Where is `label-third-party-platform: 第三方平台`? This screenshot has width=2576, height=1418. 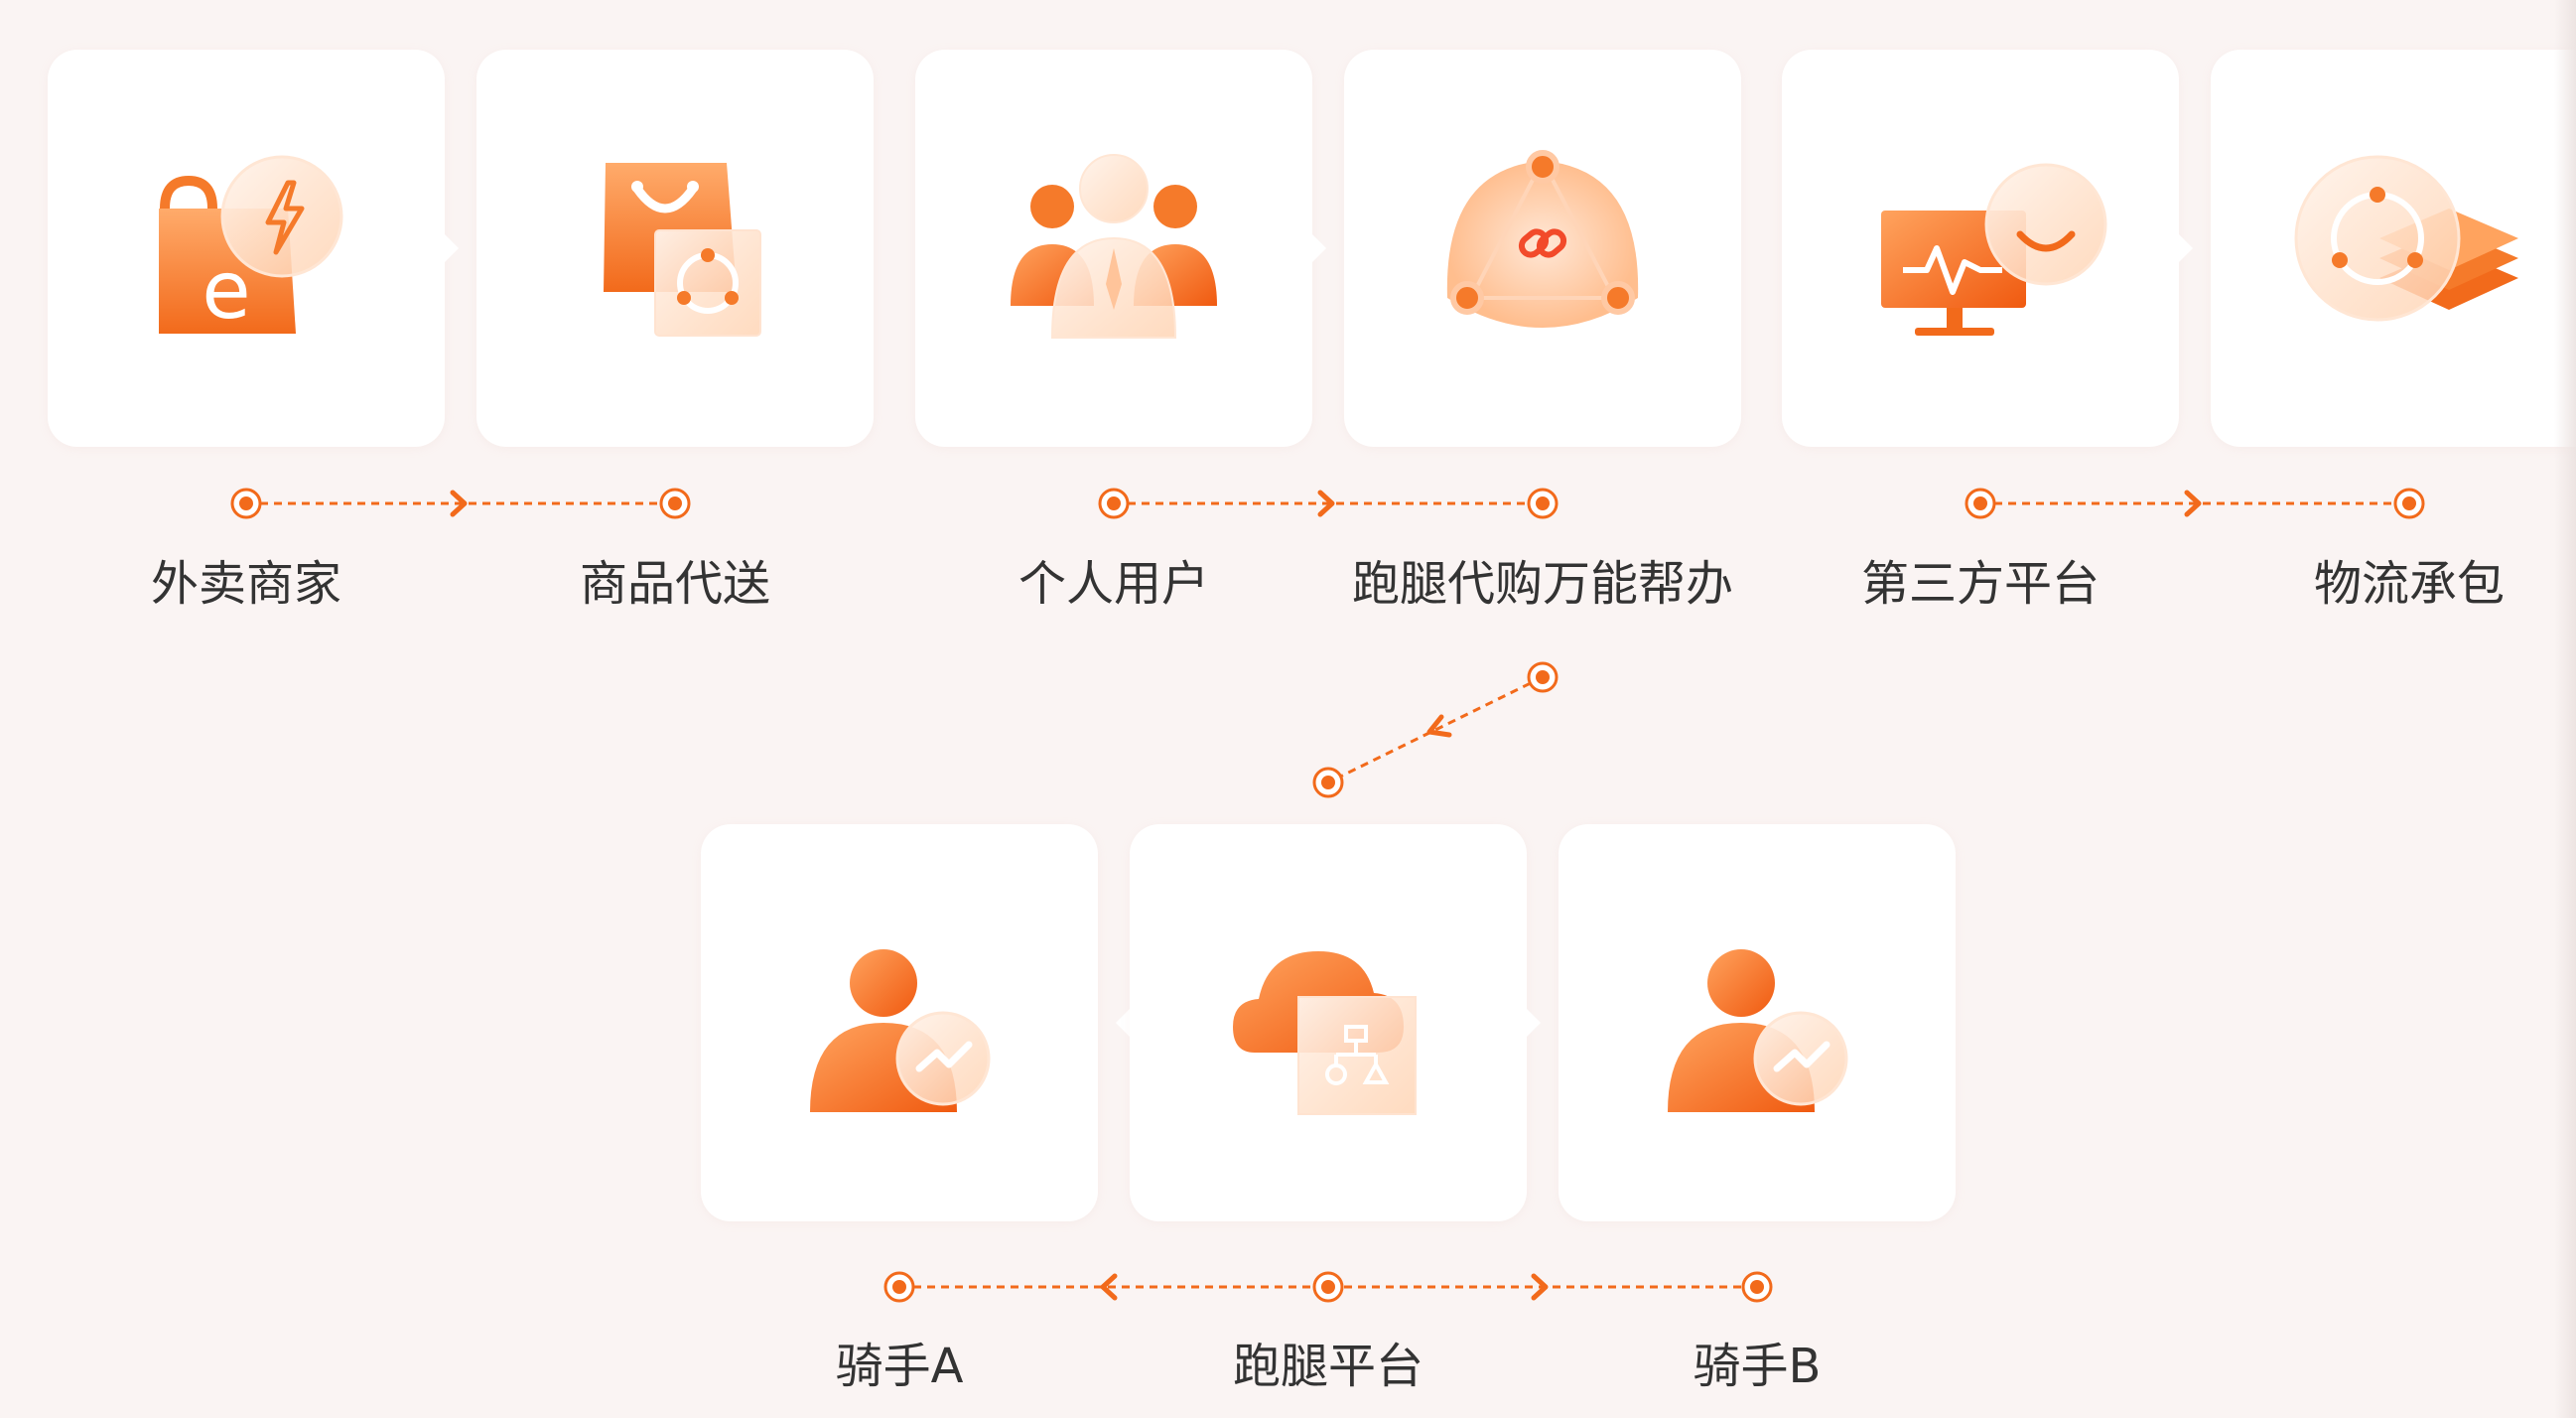 label-third-party-platform: 第三方平台 is located at coordinates (1980, 584).